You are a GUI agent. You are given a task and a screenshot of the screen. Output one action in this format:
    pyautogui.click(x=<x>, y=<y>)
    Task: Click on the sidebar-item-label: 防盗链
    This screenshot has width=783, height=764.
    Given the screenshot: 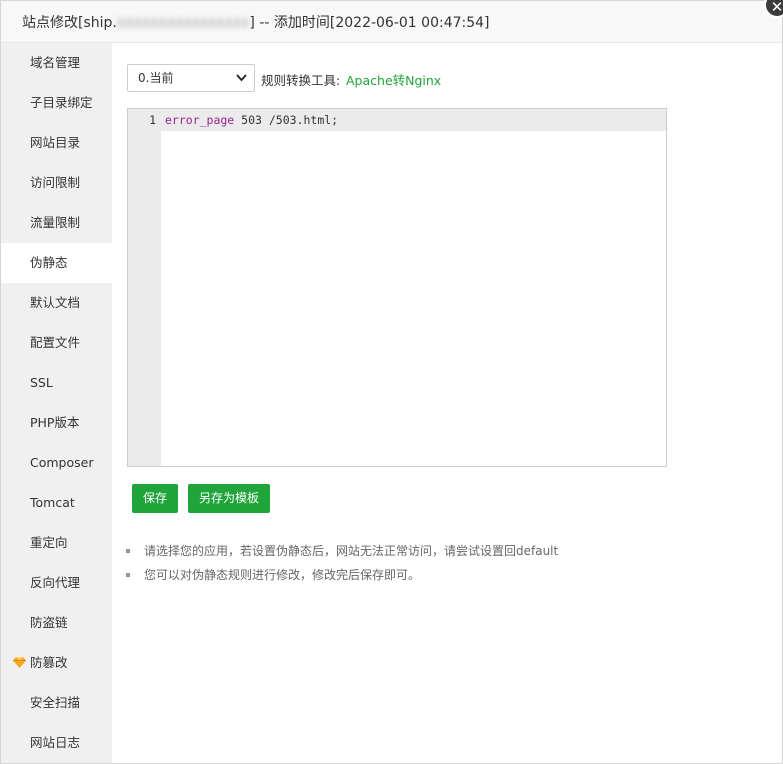 What is the action you would take?
    pyautogui.click(x=49, y=622)
    